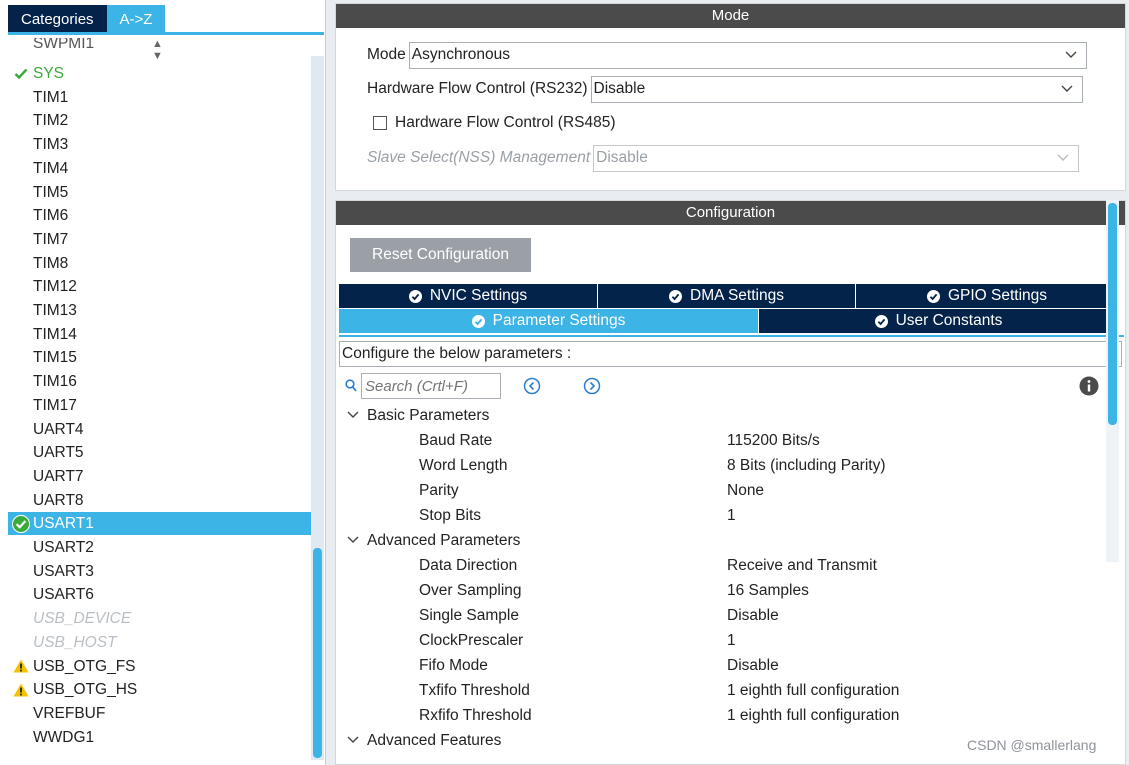 This screenshot has width=1129, height=765. What do you see at coordinates (160, 357) in the screenshot?
I see `peripheral-item: TIM15` at bounding box center [160, 357].